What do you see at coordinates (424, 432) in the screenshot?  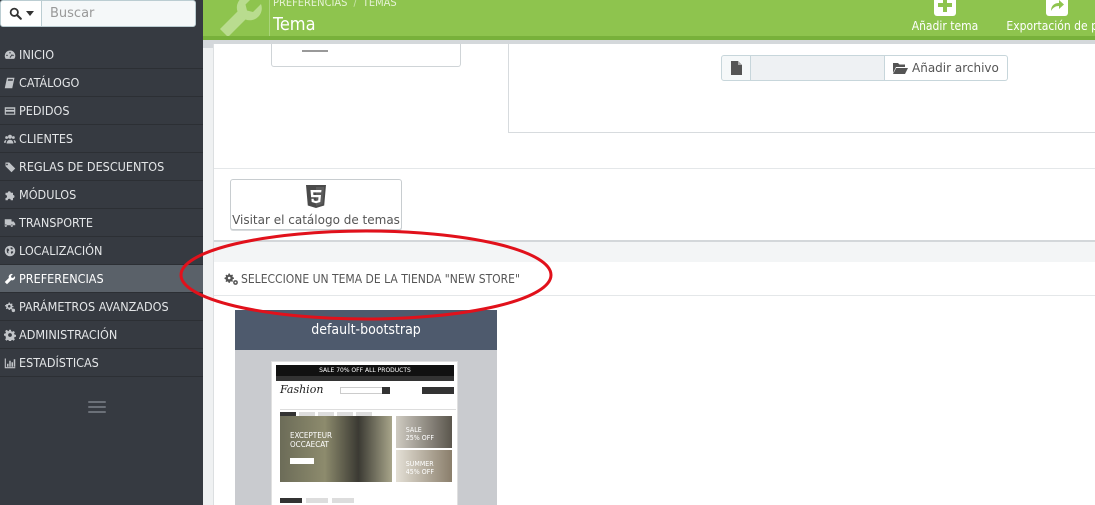 I see `preview-side-banner: SALE 25% OFF` at bounding box center [424, 432].